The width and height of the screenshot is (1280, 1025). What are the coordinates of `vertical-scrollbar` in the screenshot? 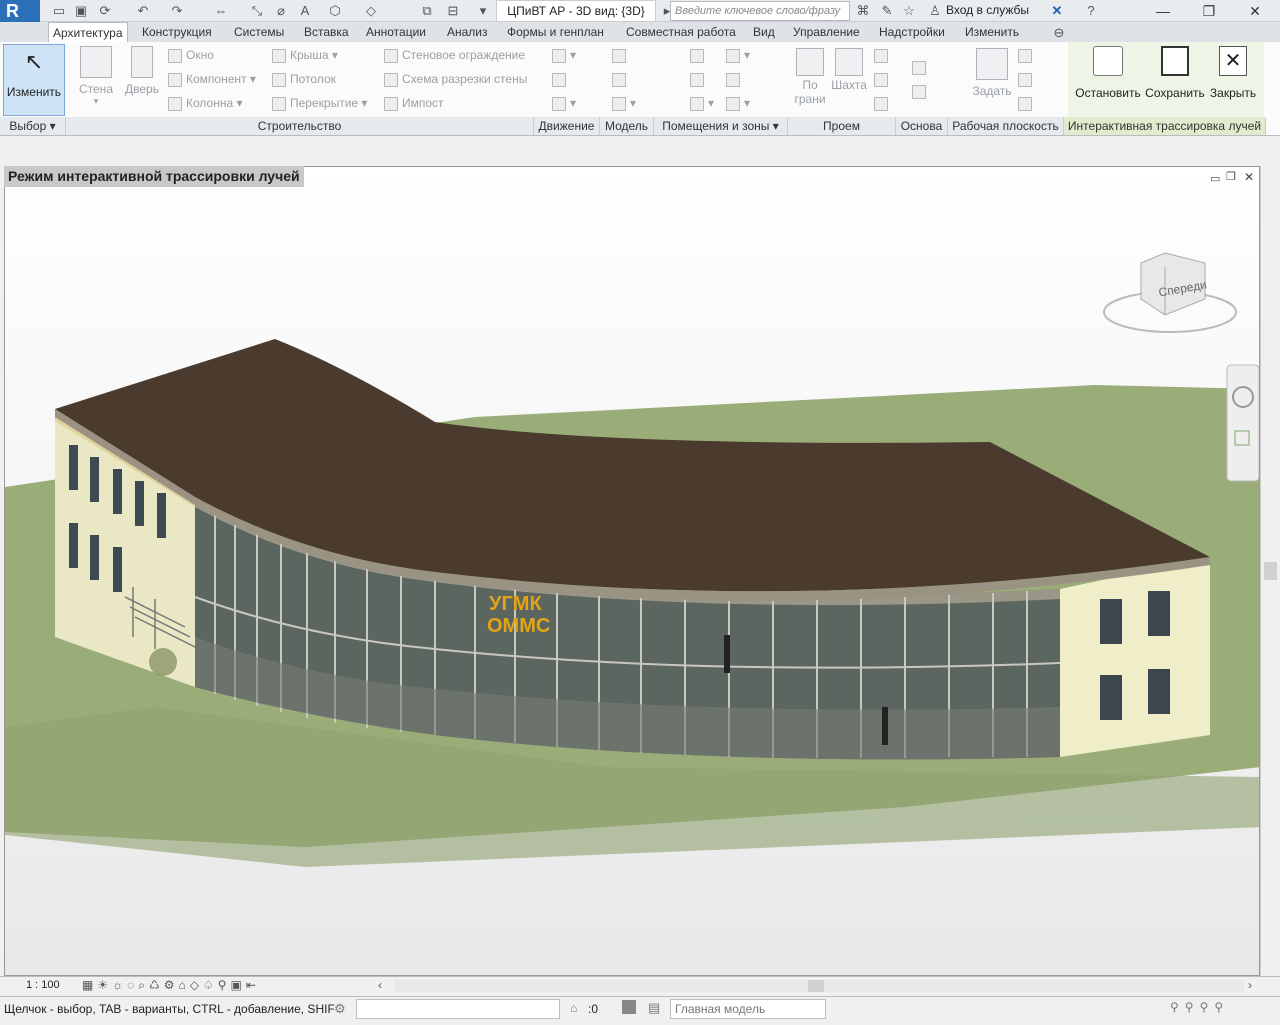 It's located at (1270, 571).